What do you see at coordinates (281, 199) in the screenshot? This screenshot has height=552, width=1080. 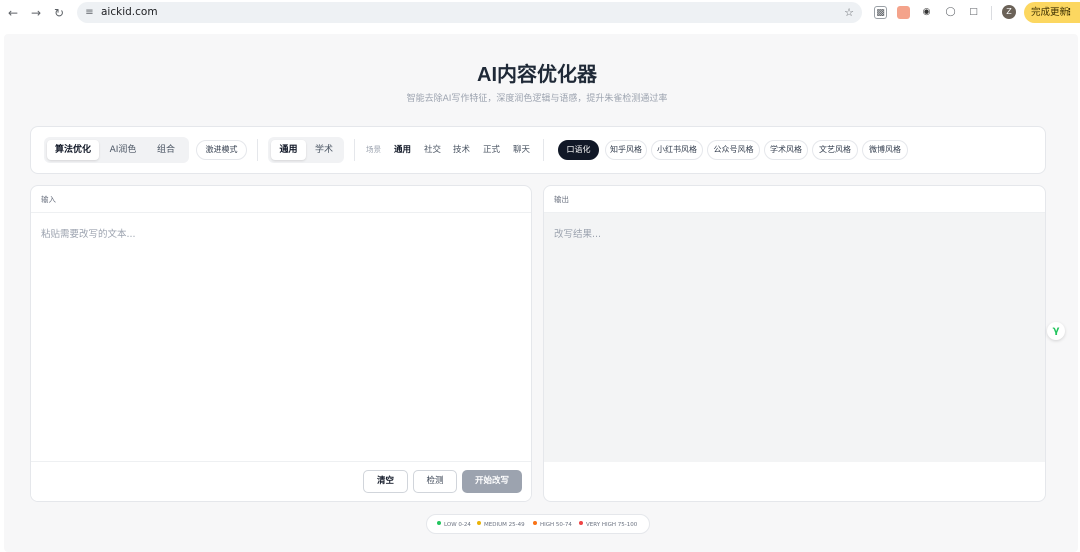 I see `input-panel-header: 输入` at bounding box center [281, 199].